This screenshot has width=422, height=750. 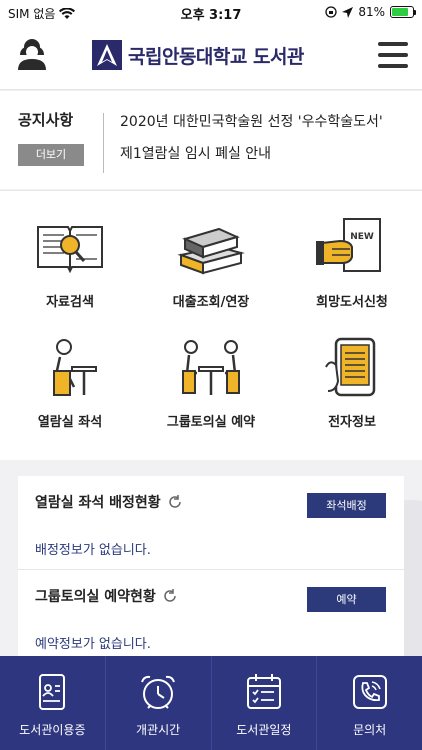 I want to click on tab-library-schedule: 도서관일정, so click(x=265, y=703).